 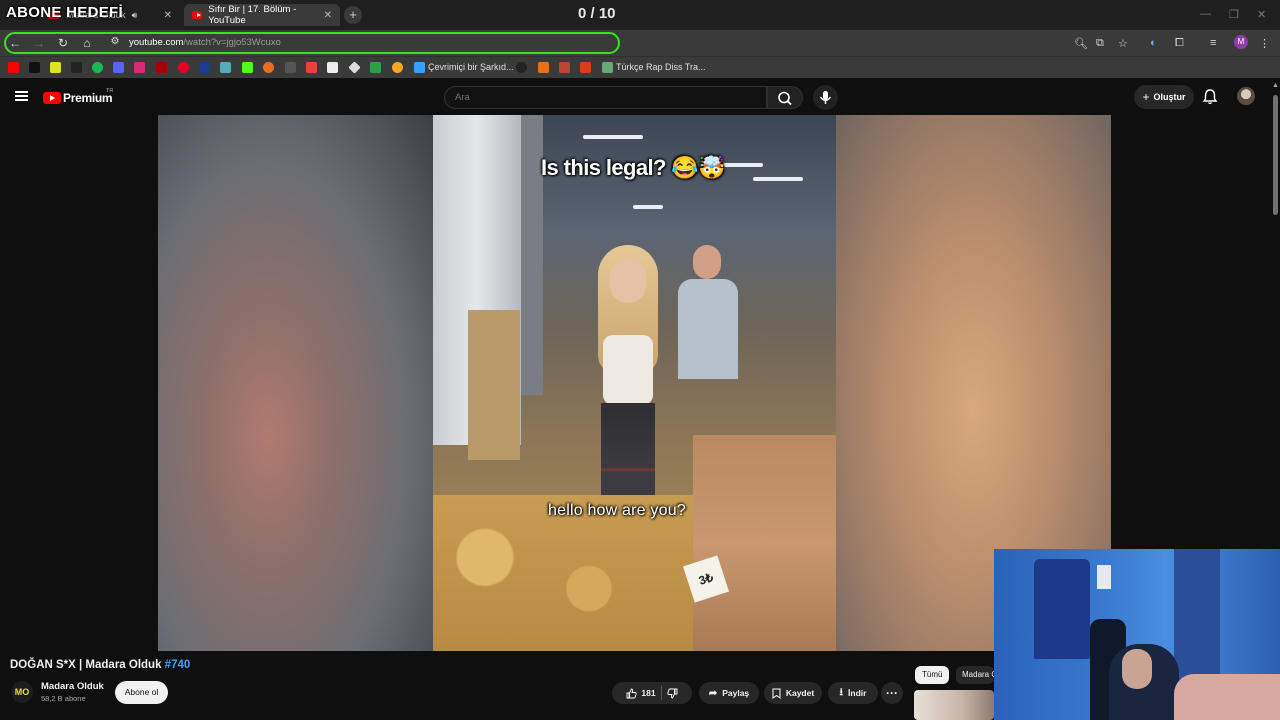 What do you see at coordinates (521, 67) in the screenshot?
I see `bookmark-dark-icon` at bounding box center [521, 67].